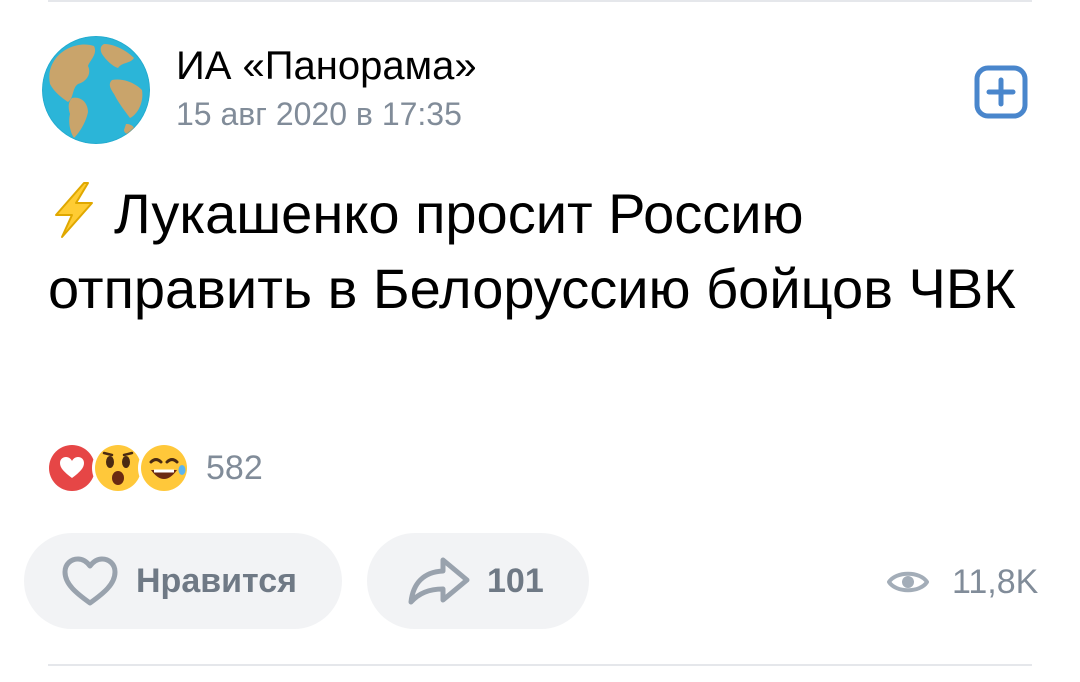 The height and width of the screenshot is (682, 1080). I want to click on share-button: 101, so click(478, 581).